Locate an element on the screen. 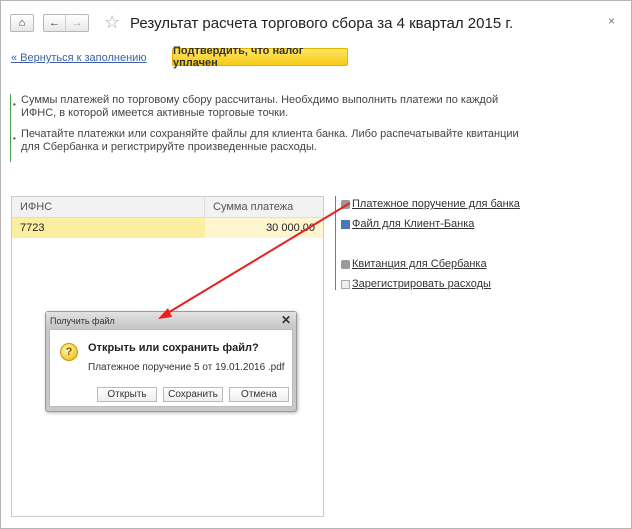 The height and width of the screenshot is (529, 632). annotation-arrow is located at coordinates (254, 260).